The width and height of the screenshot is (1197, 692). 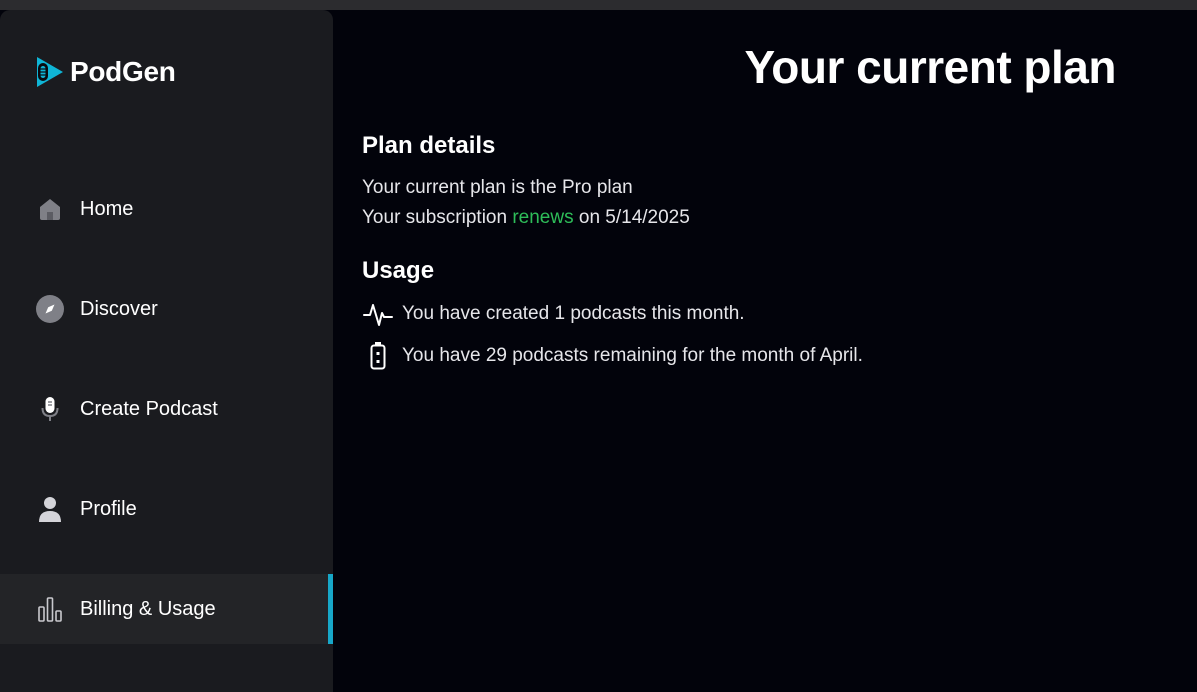 What do you see at coordinates (435, 217) in the screenshot?
I see `renew-prefix: Your subscription` at bounding box center [435, 217].